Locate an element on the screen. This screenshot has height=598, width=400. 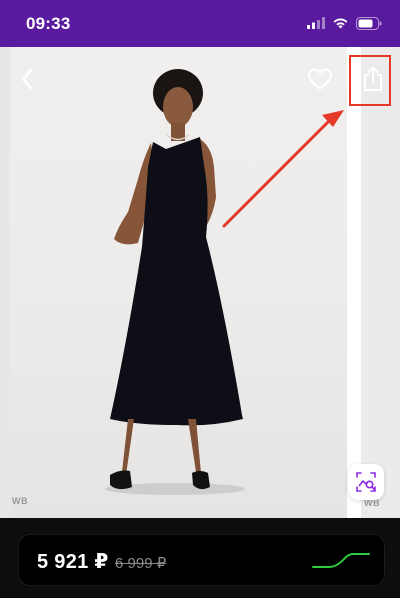
status-bar: 09:33 is located at coordinates (200, 23).